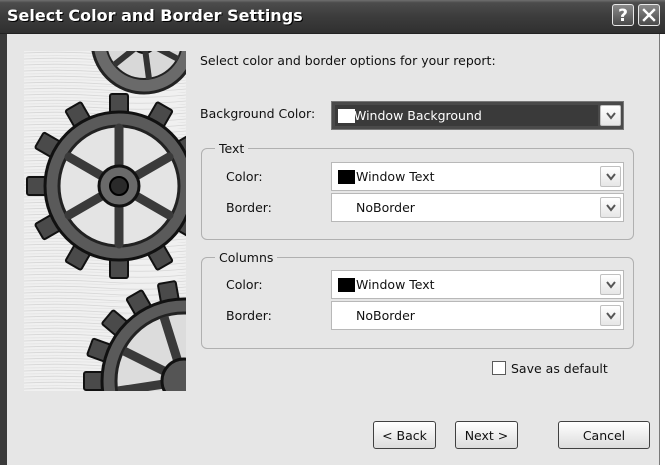 The width and height of the screenshot is (665, 465). What do you see at coordinates (246, 257) in the screenshot?
I see `columns-group-title: Columns` at bounding box center [246, 257].